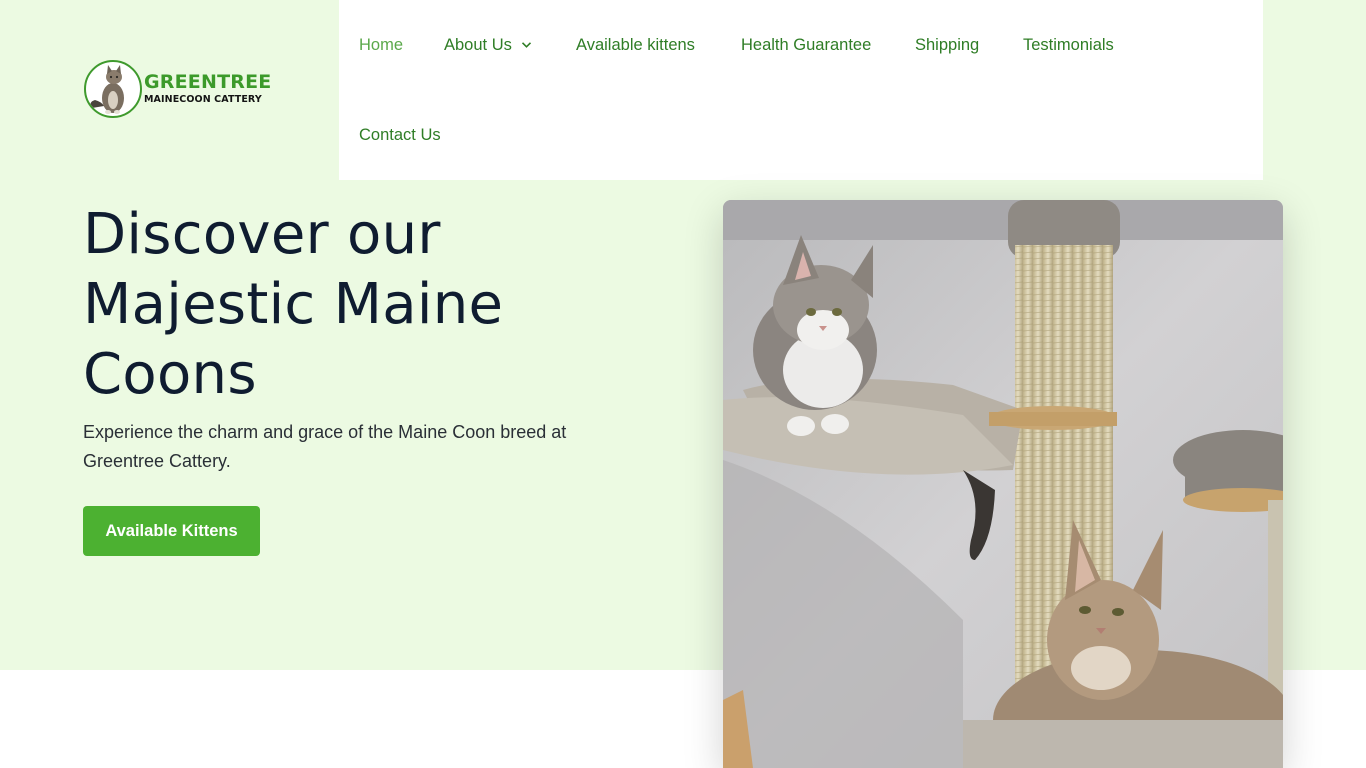  What do you see at coordinates (262, 234) in the screenshot?
I see `hero-title-line: Discover our` at bounding box center [262, 234].